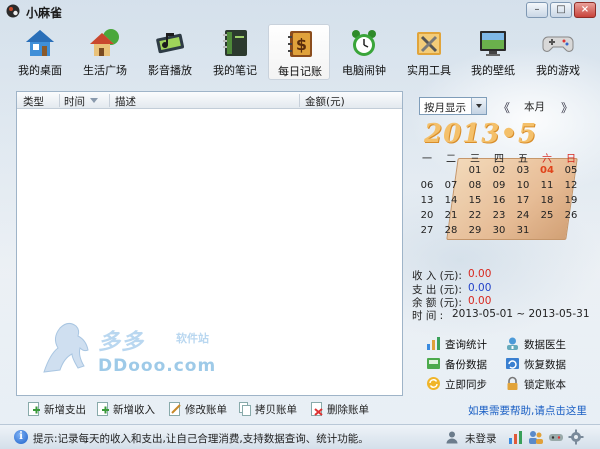  I want to click on calendar-day: 13, so click(427, 200).